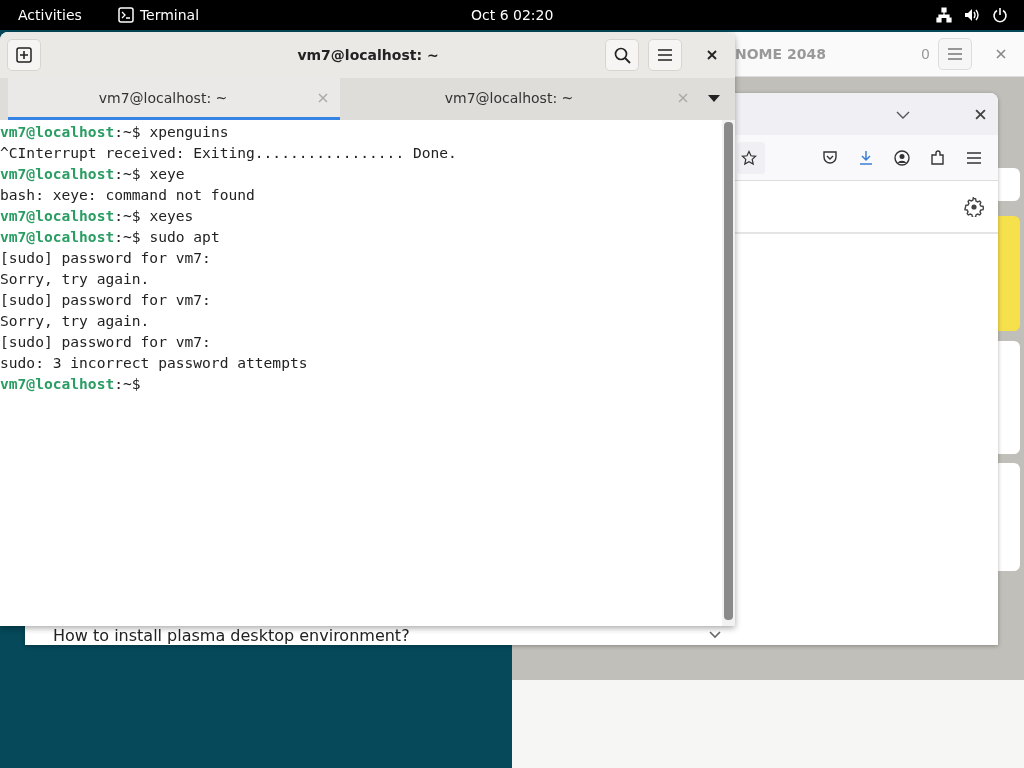  Describe the element at coordinates (184, 236) in the screenshot. I see `command-text: sudo apt` at that location.